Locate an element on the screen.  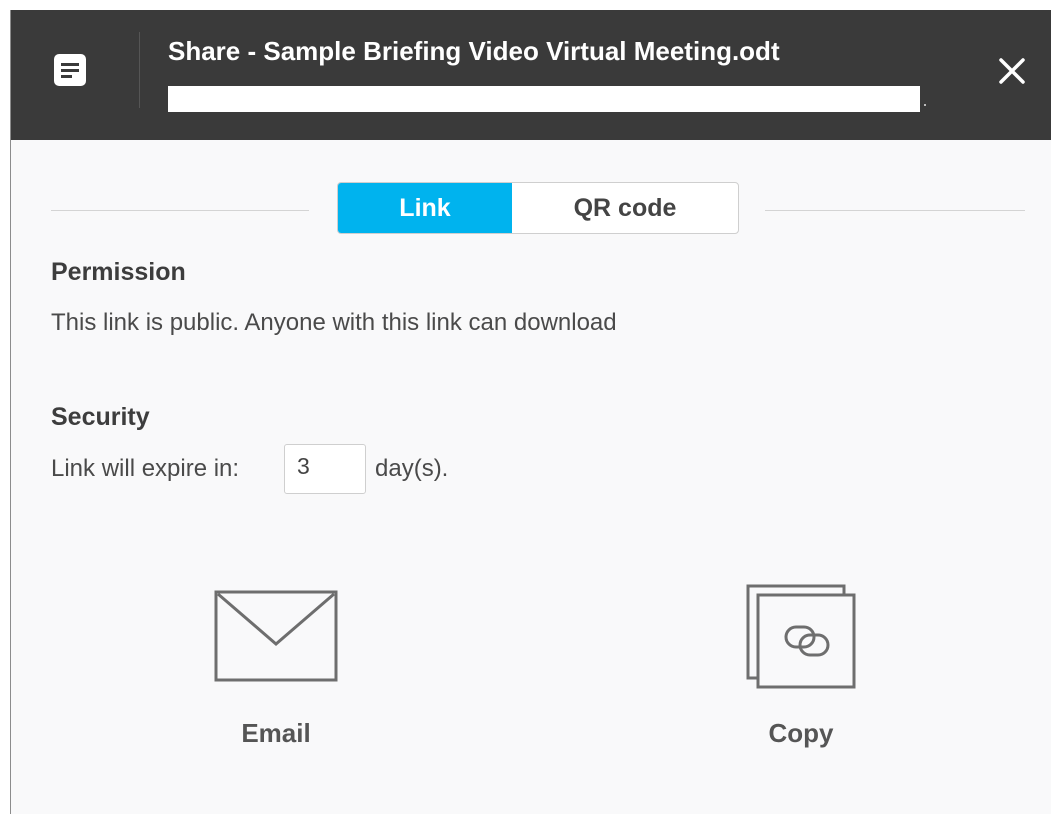
expire-days-input: 3 is located at coordinates (325, 469).